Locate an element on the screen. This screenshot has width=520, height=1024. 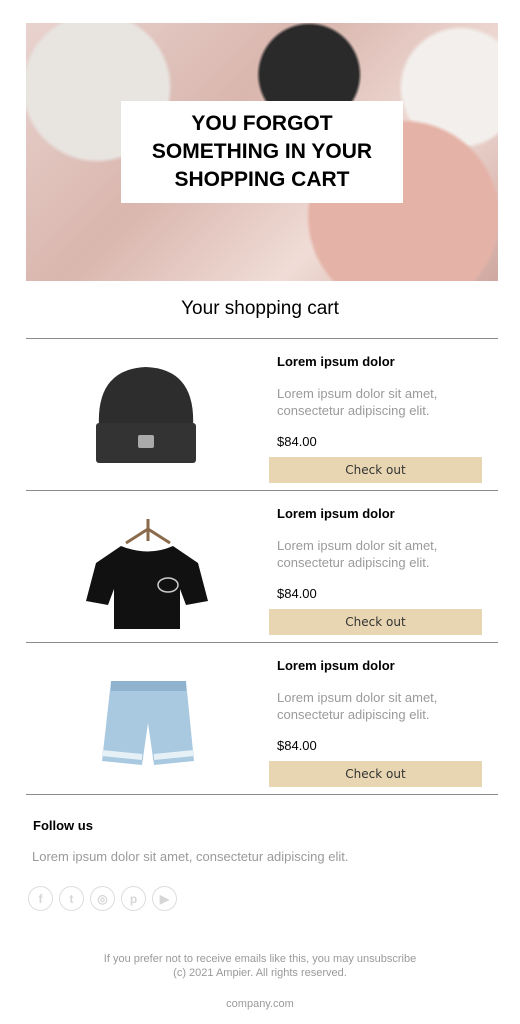
twitter-icon: t is located at coordinates (71, 898).